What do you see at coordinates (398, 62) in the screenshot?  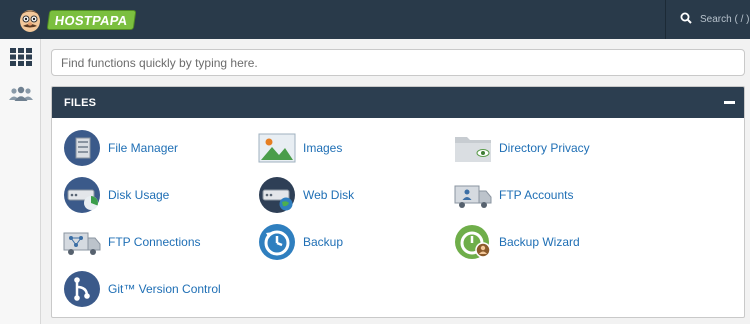 I see `quick-search-input` at bounding box center [398, 62].